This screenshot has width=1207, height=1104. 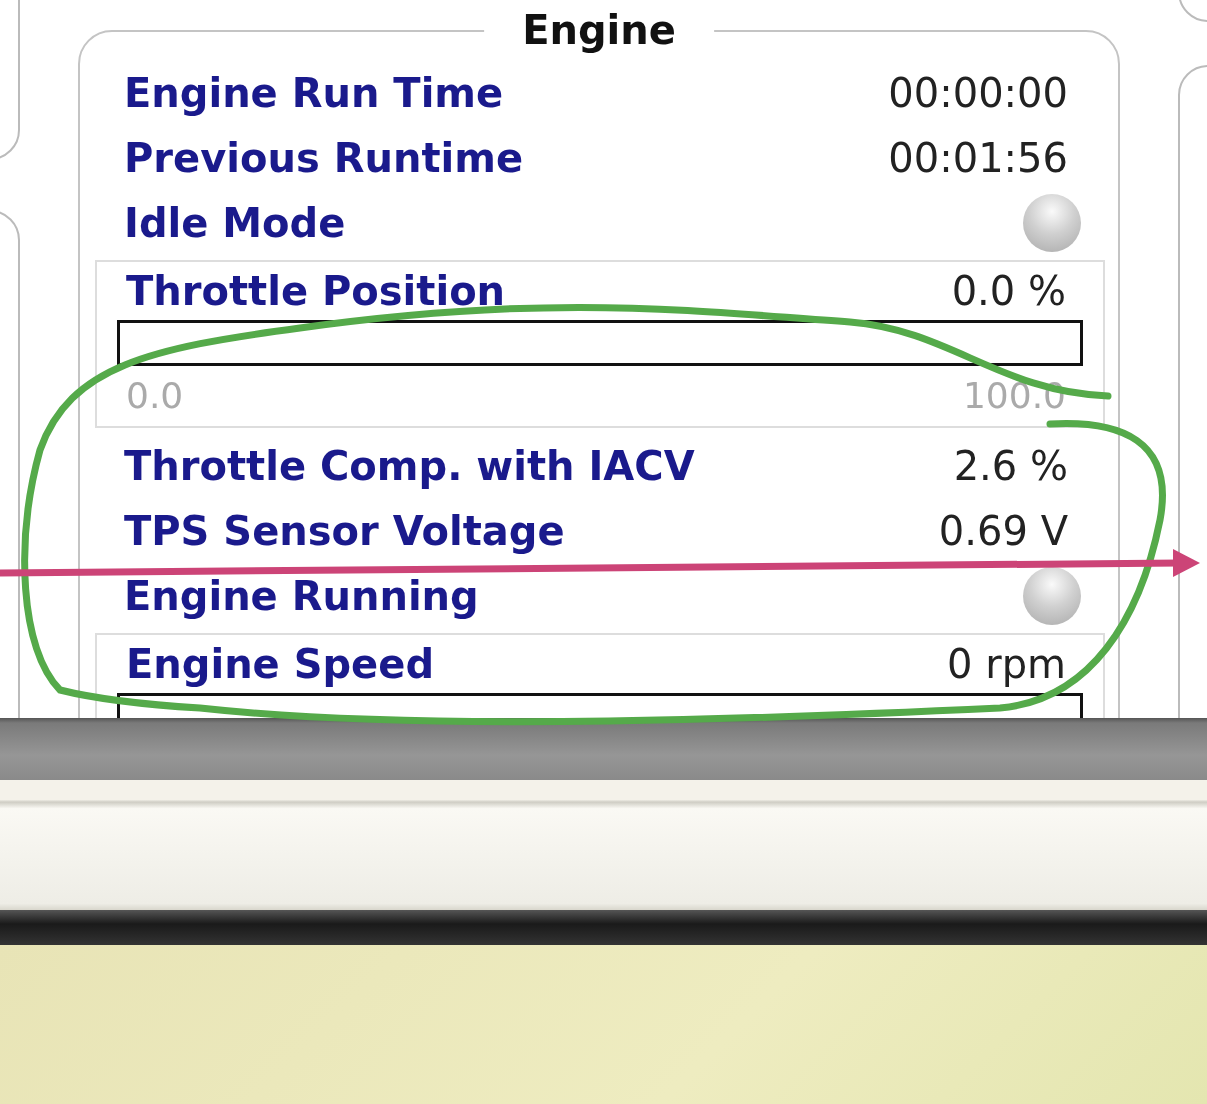 What do you see at coordinates (1008, 291) in the screenshot?
I see `field-value: 0.0 %` at bounding box center [1008, 291].